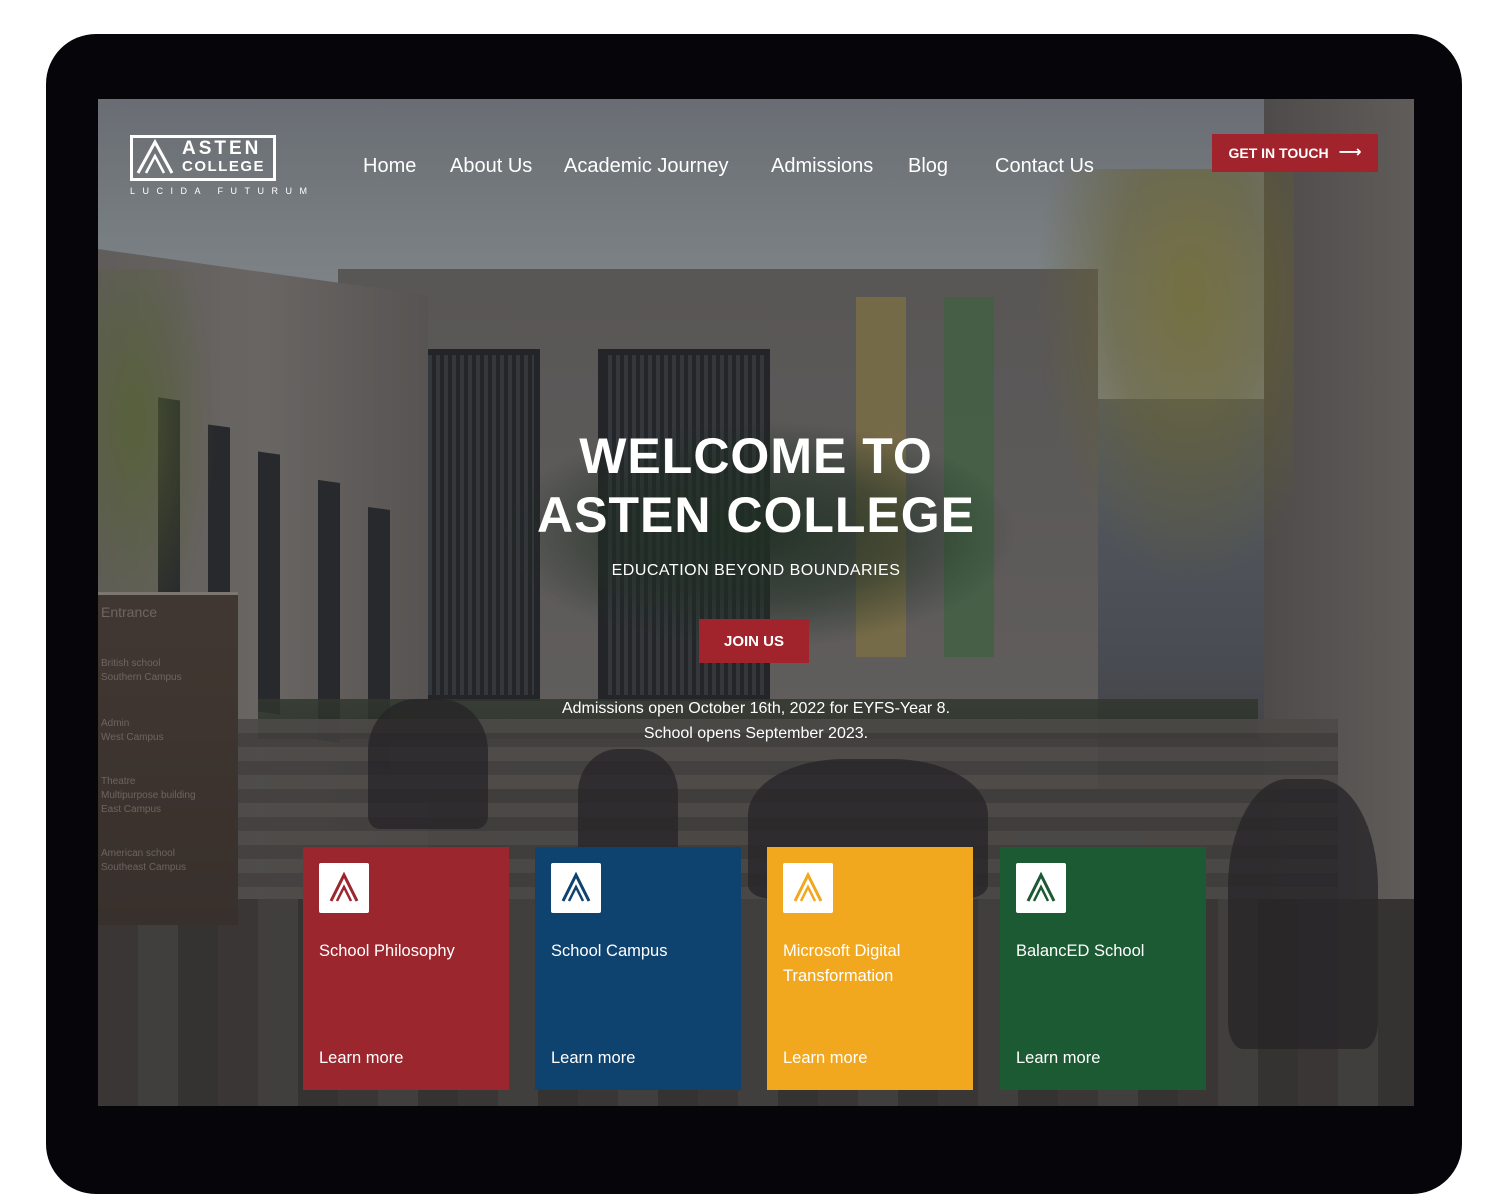 Image resolution: width=1500 pixels, height=1194 pixels. Describe the element at coordinates (1350, 152) in the screenshot. I see `arrow-right-icon: ⟶` at that location.